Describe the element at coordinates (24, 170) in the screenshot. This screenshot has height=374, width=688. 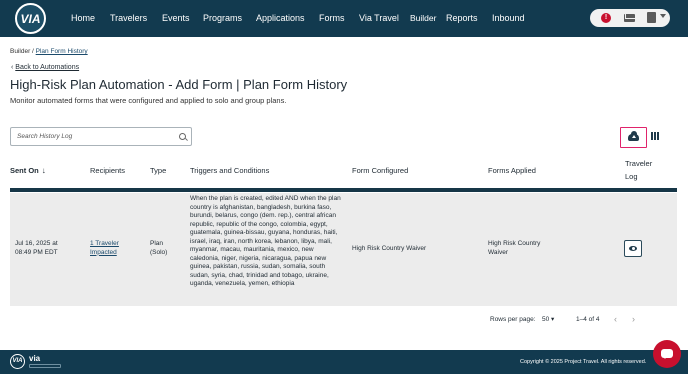
I see `column-label-sent-on: Sent On` at that location.